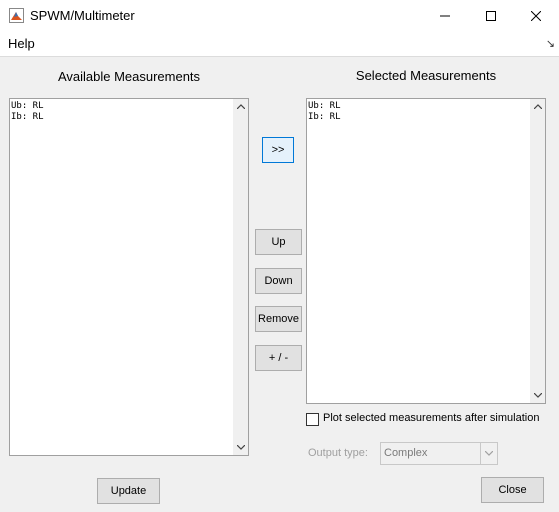  Describe the element at coordinates (338, 453) in the screenshot. I see `output-type-label: Output type:` at that location.